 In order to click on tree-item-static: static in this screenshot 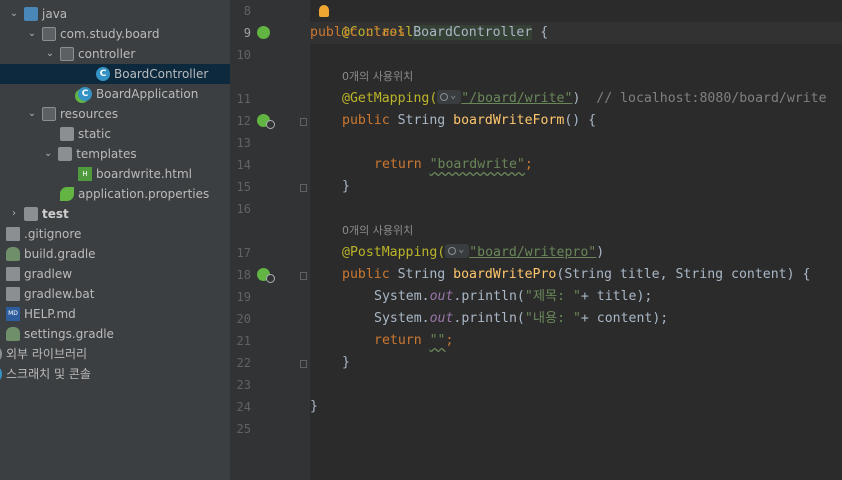, I will do `click(115, 134)`.